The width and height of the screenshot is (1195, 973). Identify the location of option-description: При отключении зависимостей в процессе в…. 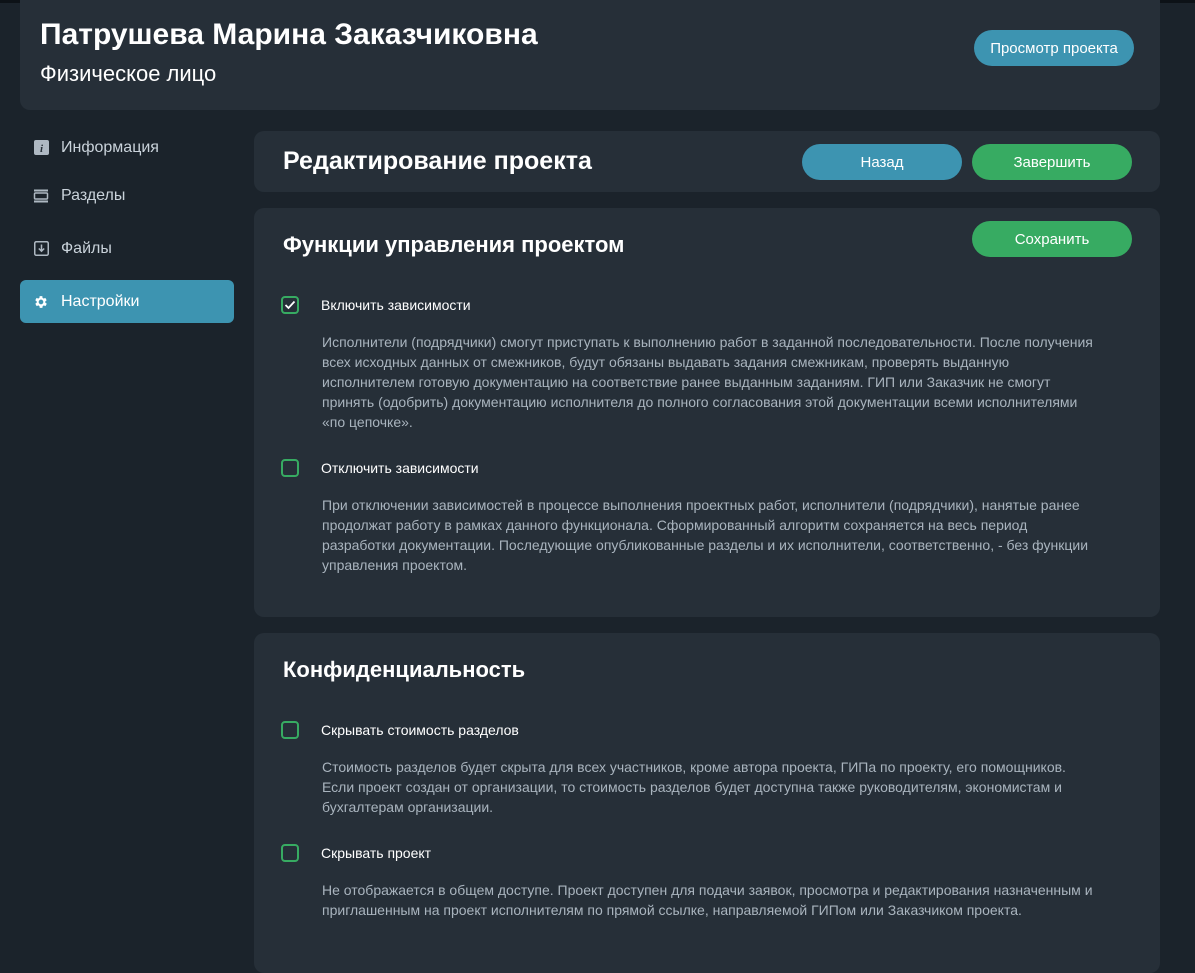
(705, 535).